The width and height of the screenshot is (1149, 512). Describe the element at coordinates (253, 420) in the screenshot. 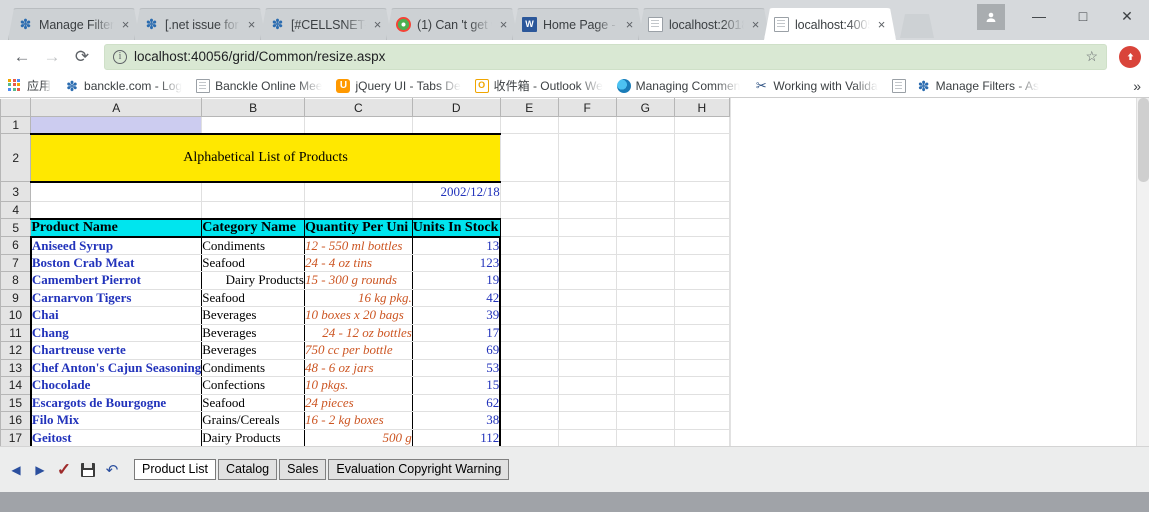

I see `cell-category: Grains/Cereals` at that location.